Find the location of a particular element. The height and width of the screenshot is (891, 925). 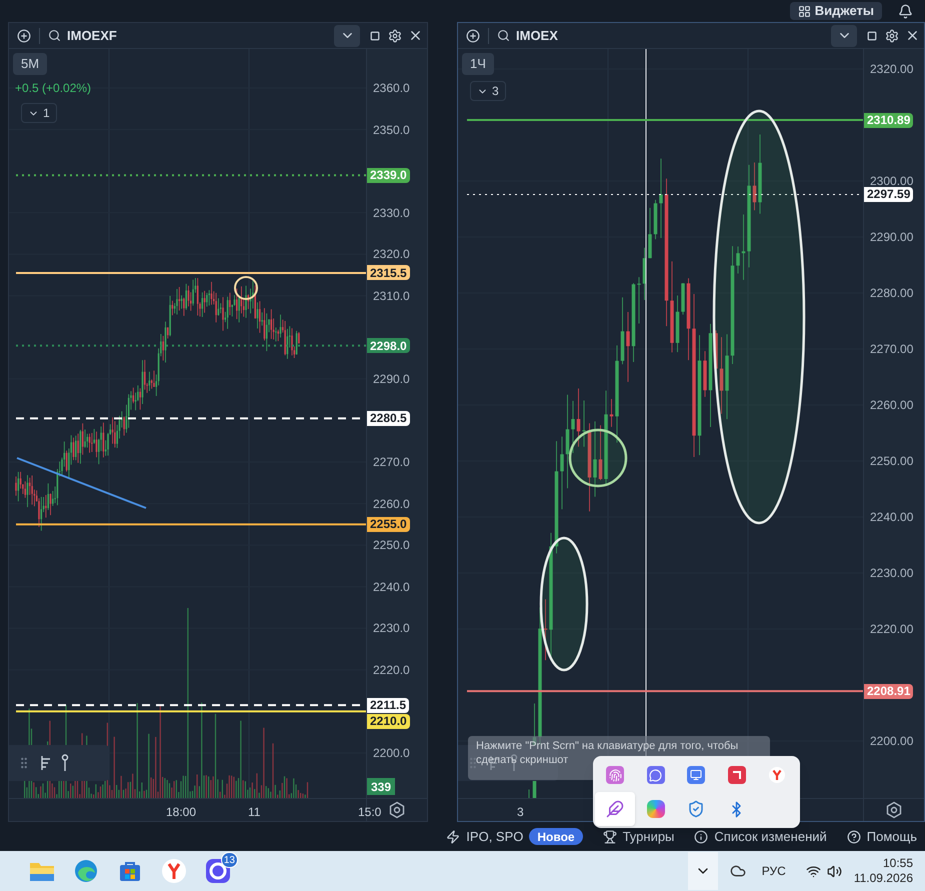

price-axis-label: 2270.00 is located at coordinates (892, 349).